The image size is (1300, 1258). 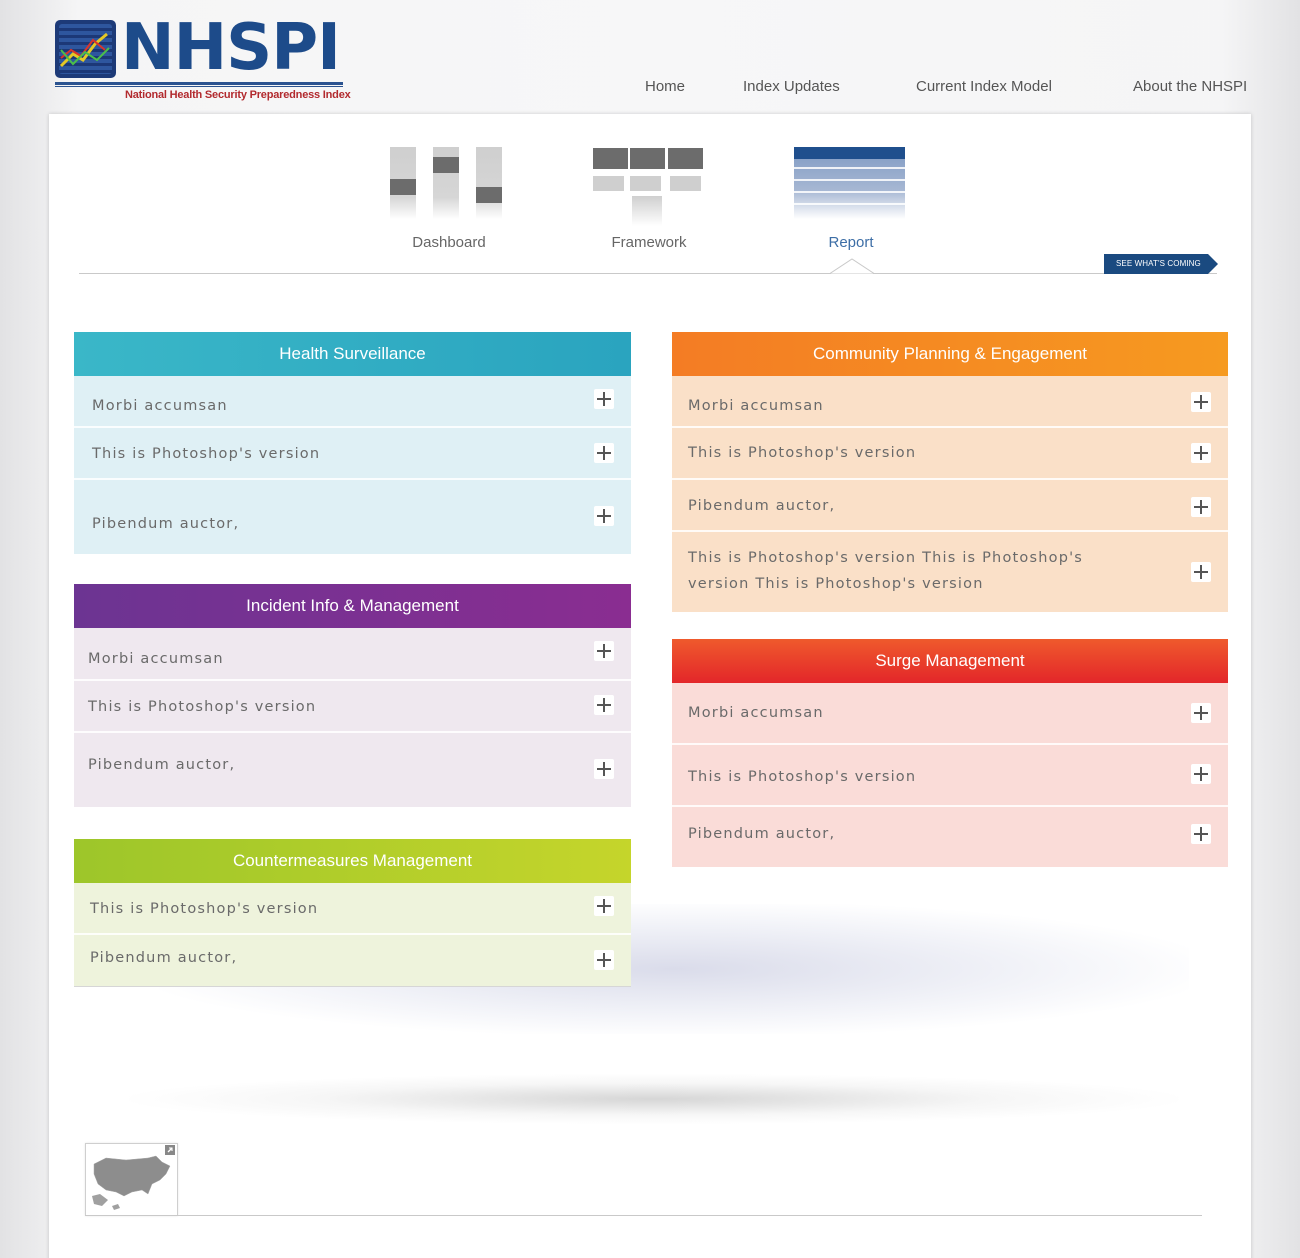 What do you see at coordinates (950, 354) in the screenshot?
I see `panel-title: Community Planning & Engagement` at bounding box center [950, 354].